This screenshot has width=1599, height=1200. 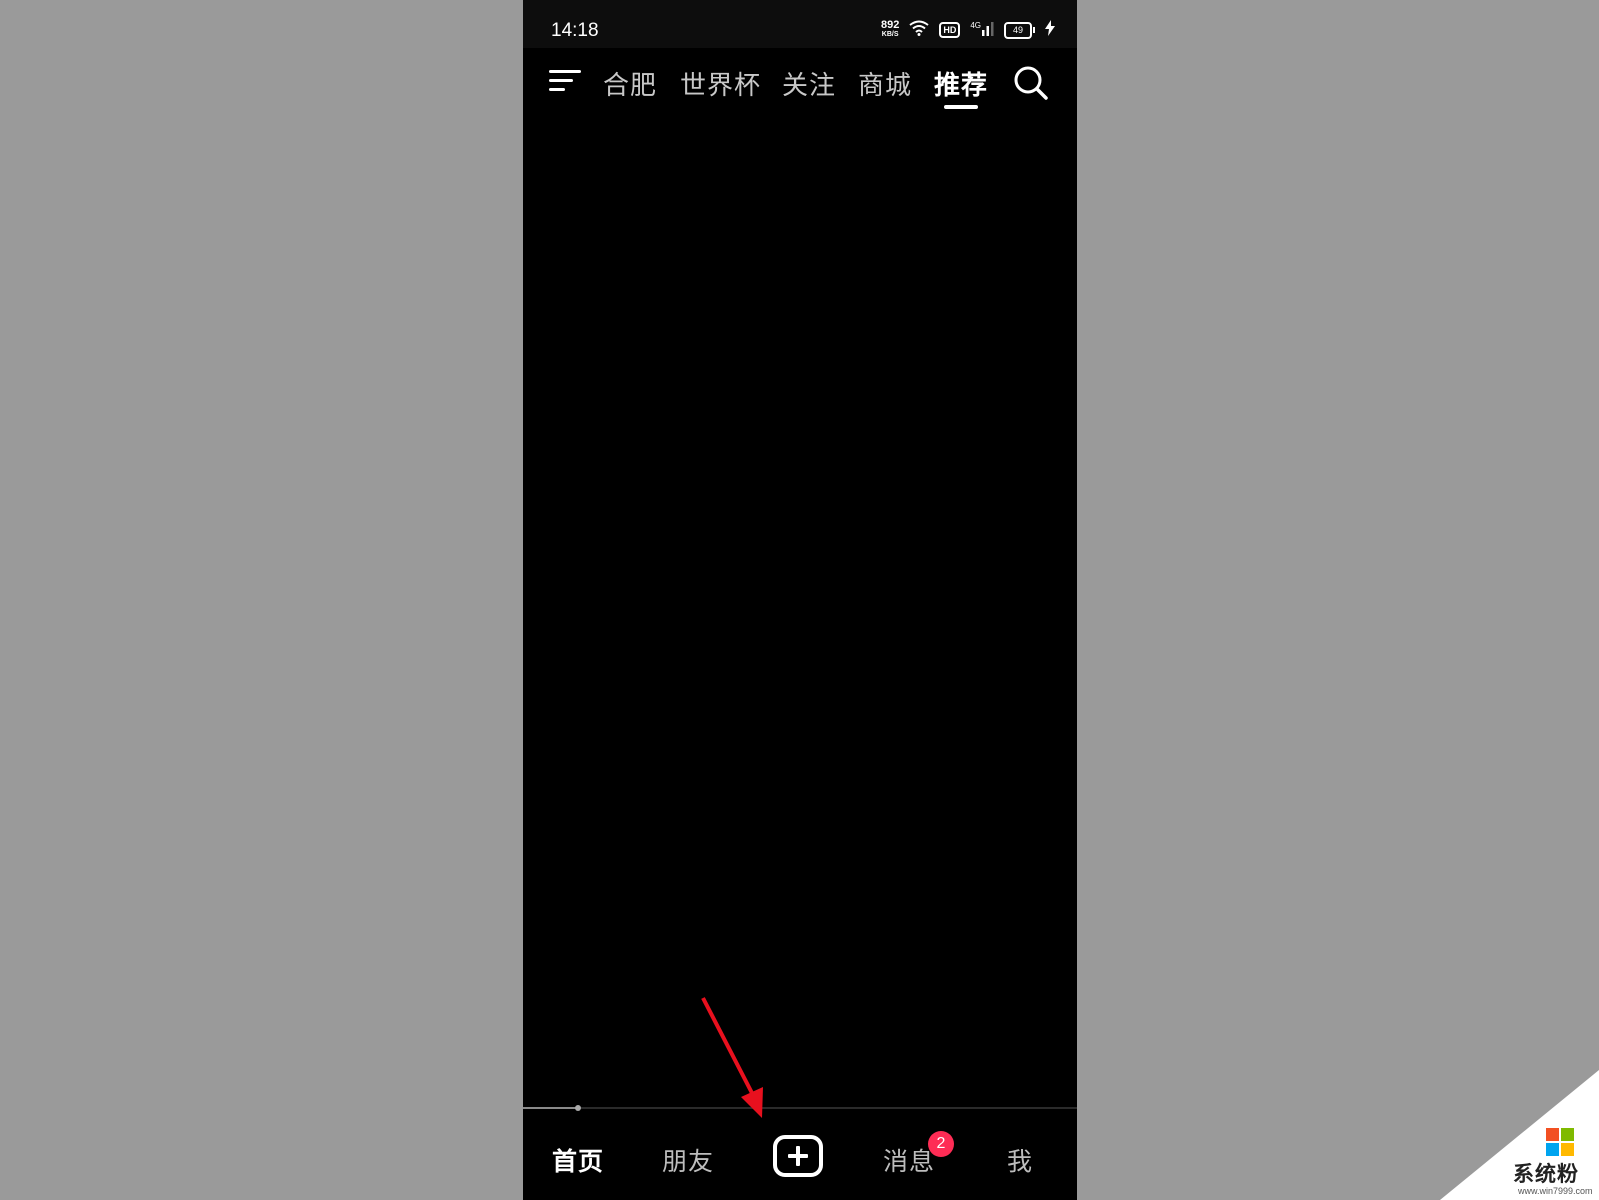 I want to click on playback-progress-bar, so click(x=800, y=1108).